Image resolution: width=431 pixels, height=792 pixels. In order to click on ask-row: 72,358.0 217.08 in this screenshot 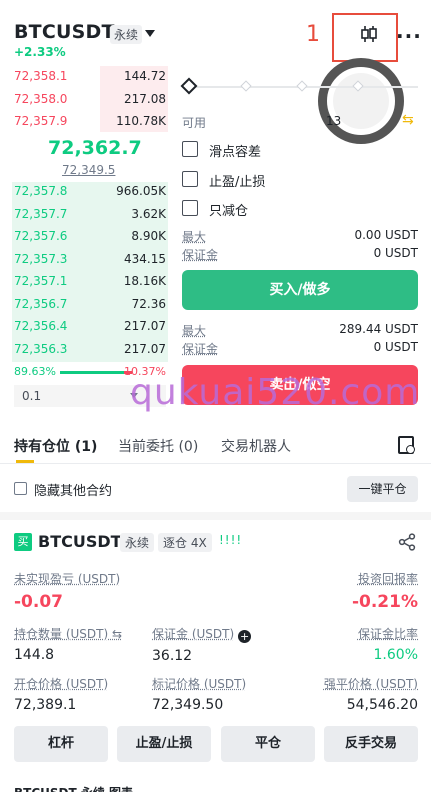, I will do `click(86, 100)`.